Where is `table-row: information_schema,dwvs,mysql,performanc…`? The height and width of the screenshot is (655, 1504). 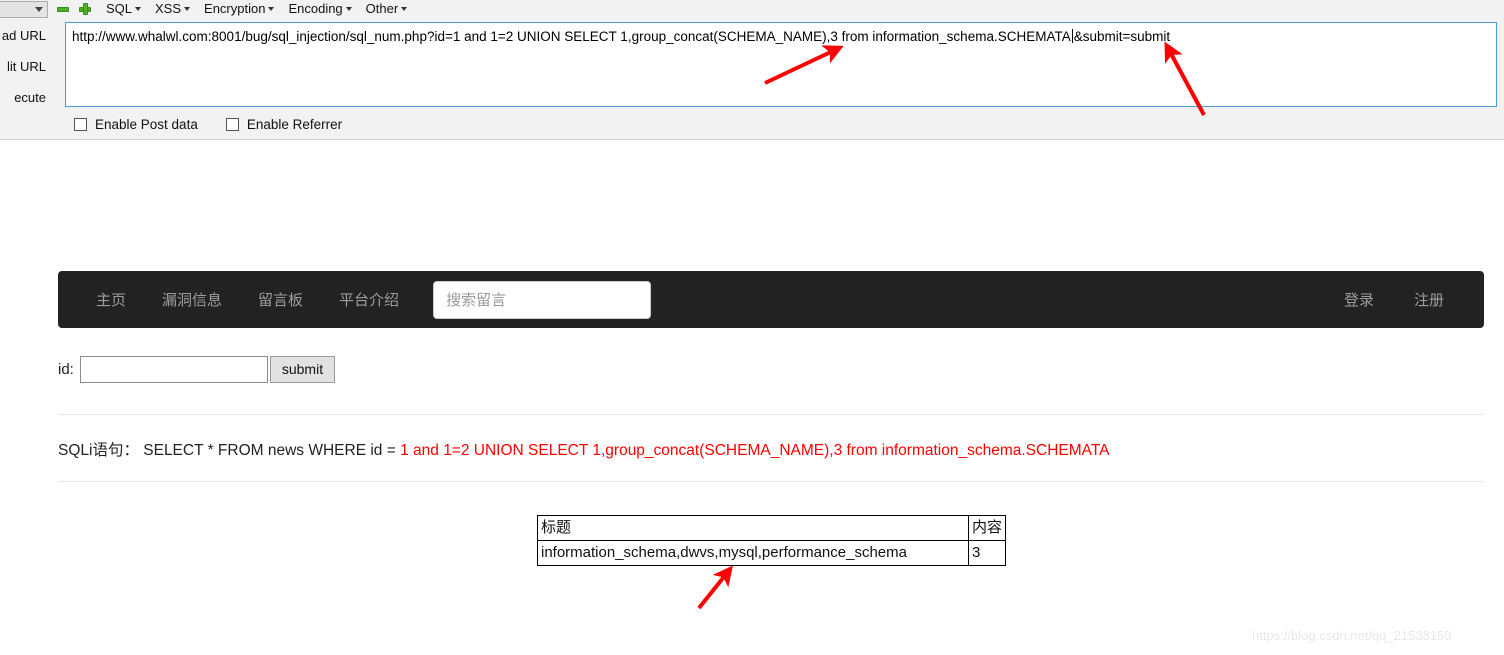 table-row: information_schema,dwvs,mysql,performanc… is located at coordinates (772, 553).